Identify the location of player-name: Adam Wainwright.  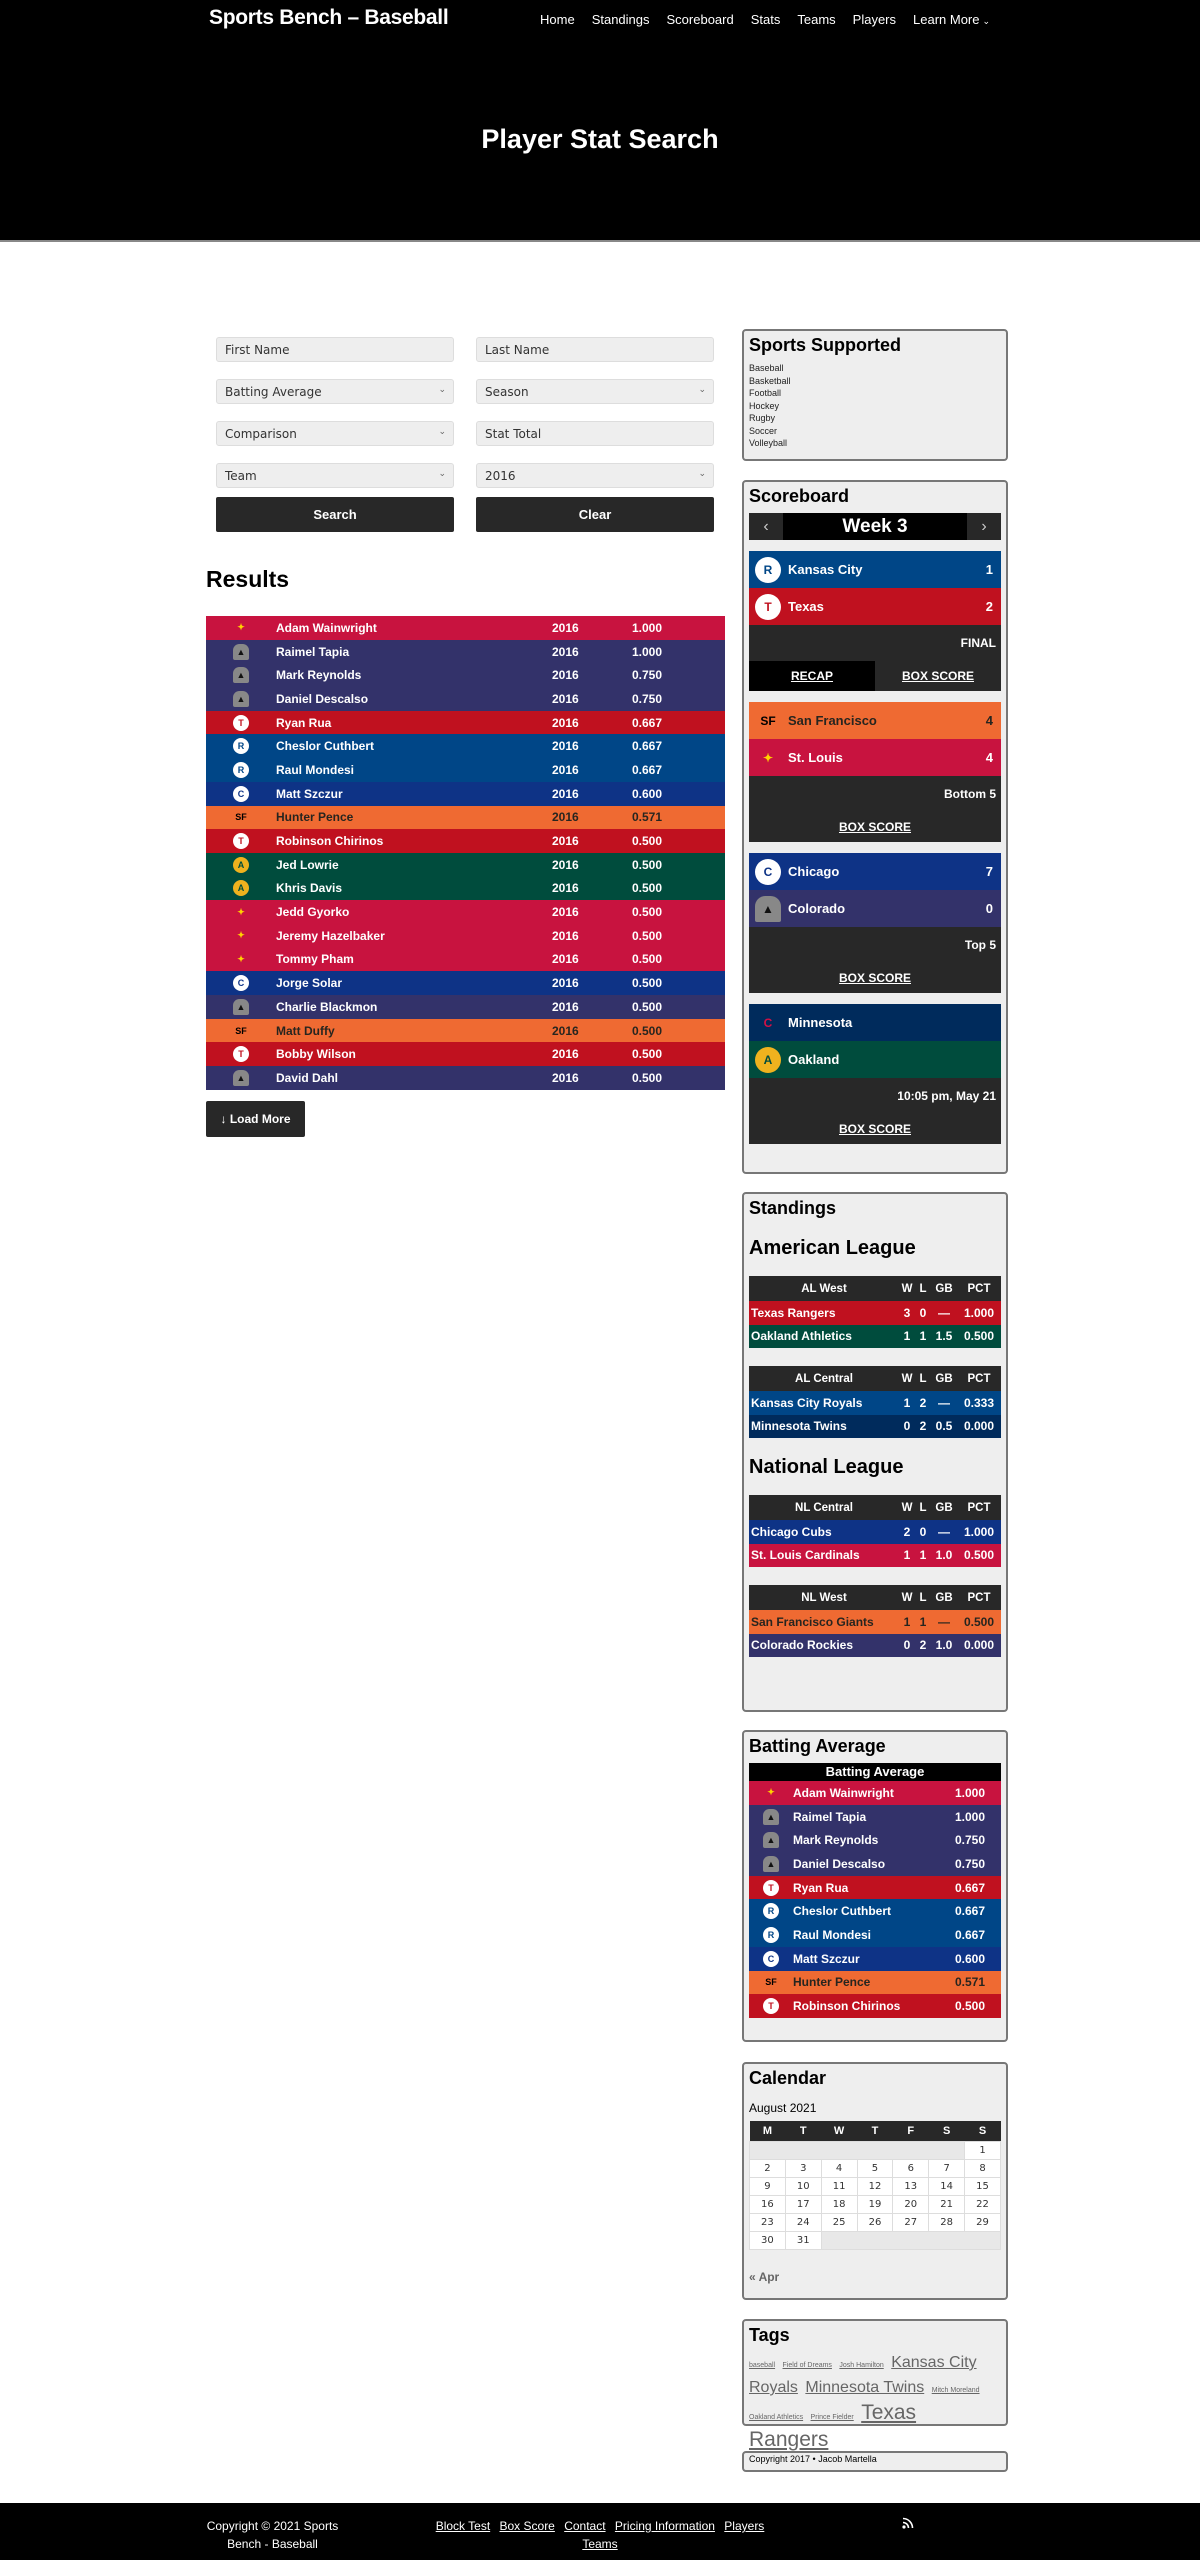
(414, 628).